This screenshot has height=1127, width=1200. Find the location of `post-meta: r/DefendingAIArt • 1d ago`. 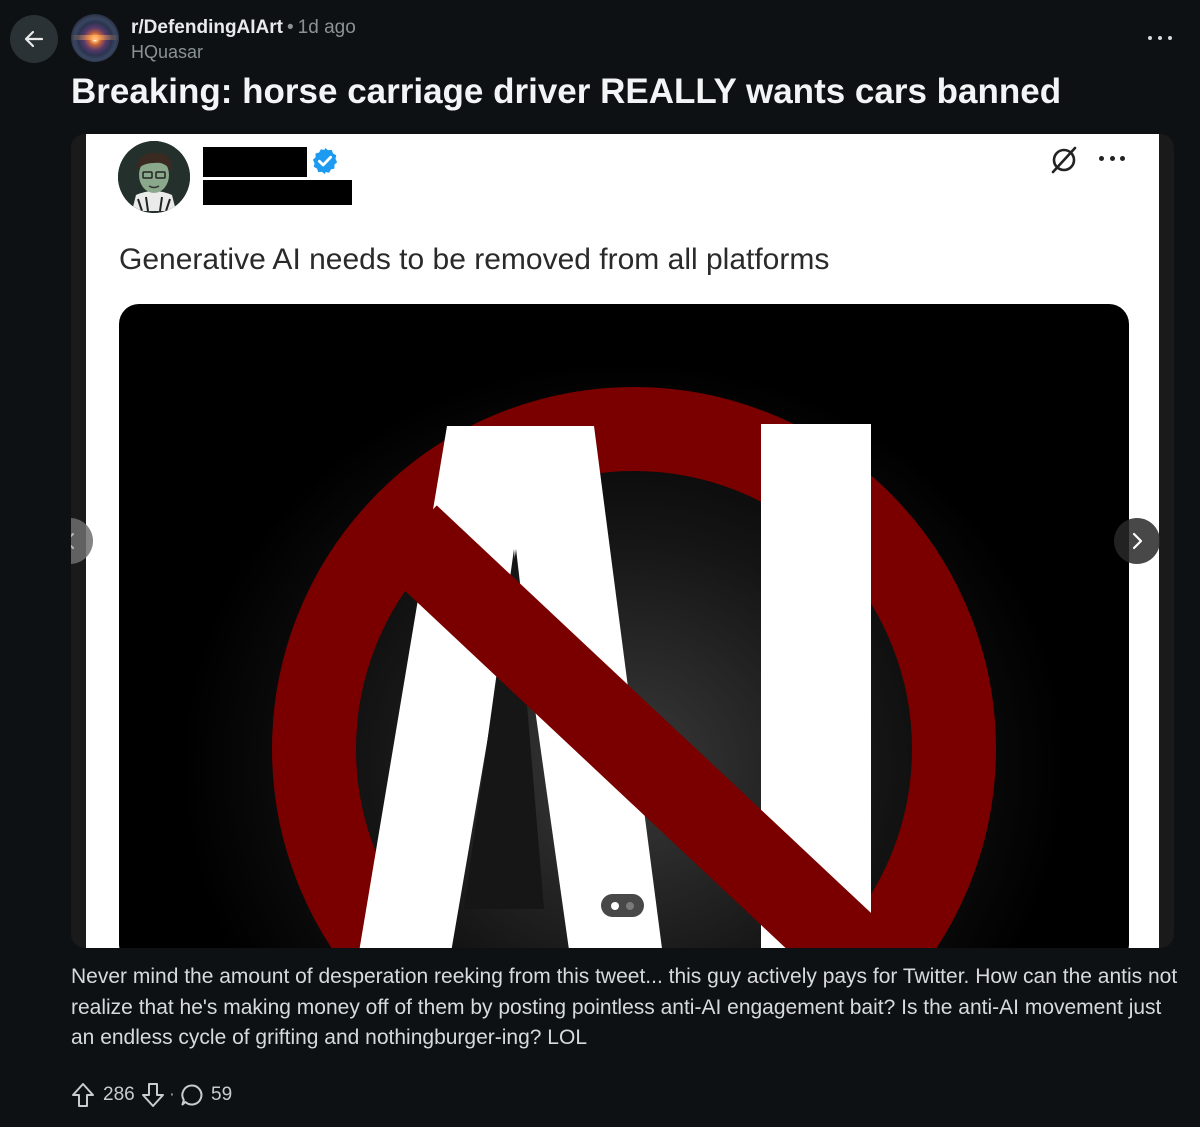

post-meta: r/DefendingAIArt • 1d ago is located at coordinates (243, 28).